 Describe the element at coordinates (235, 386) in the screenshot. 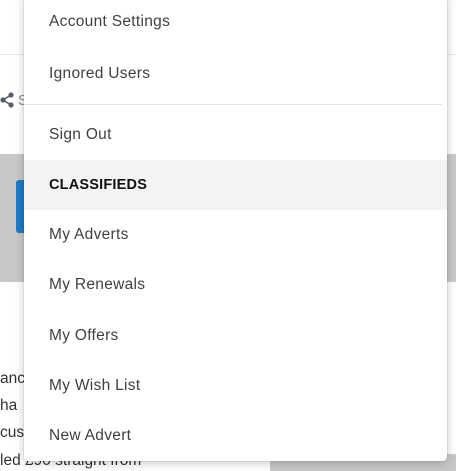

I see `menu-item-my-wish-list: My Wish List` at that location.